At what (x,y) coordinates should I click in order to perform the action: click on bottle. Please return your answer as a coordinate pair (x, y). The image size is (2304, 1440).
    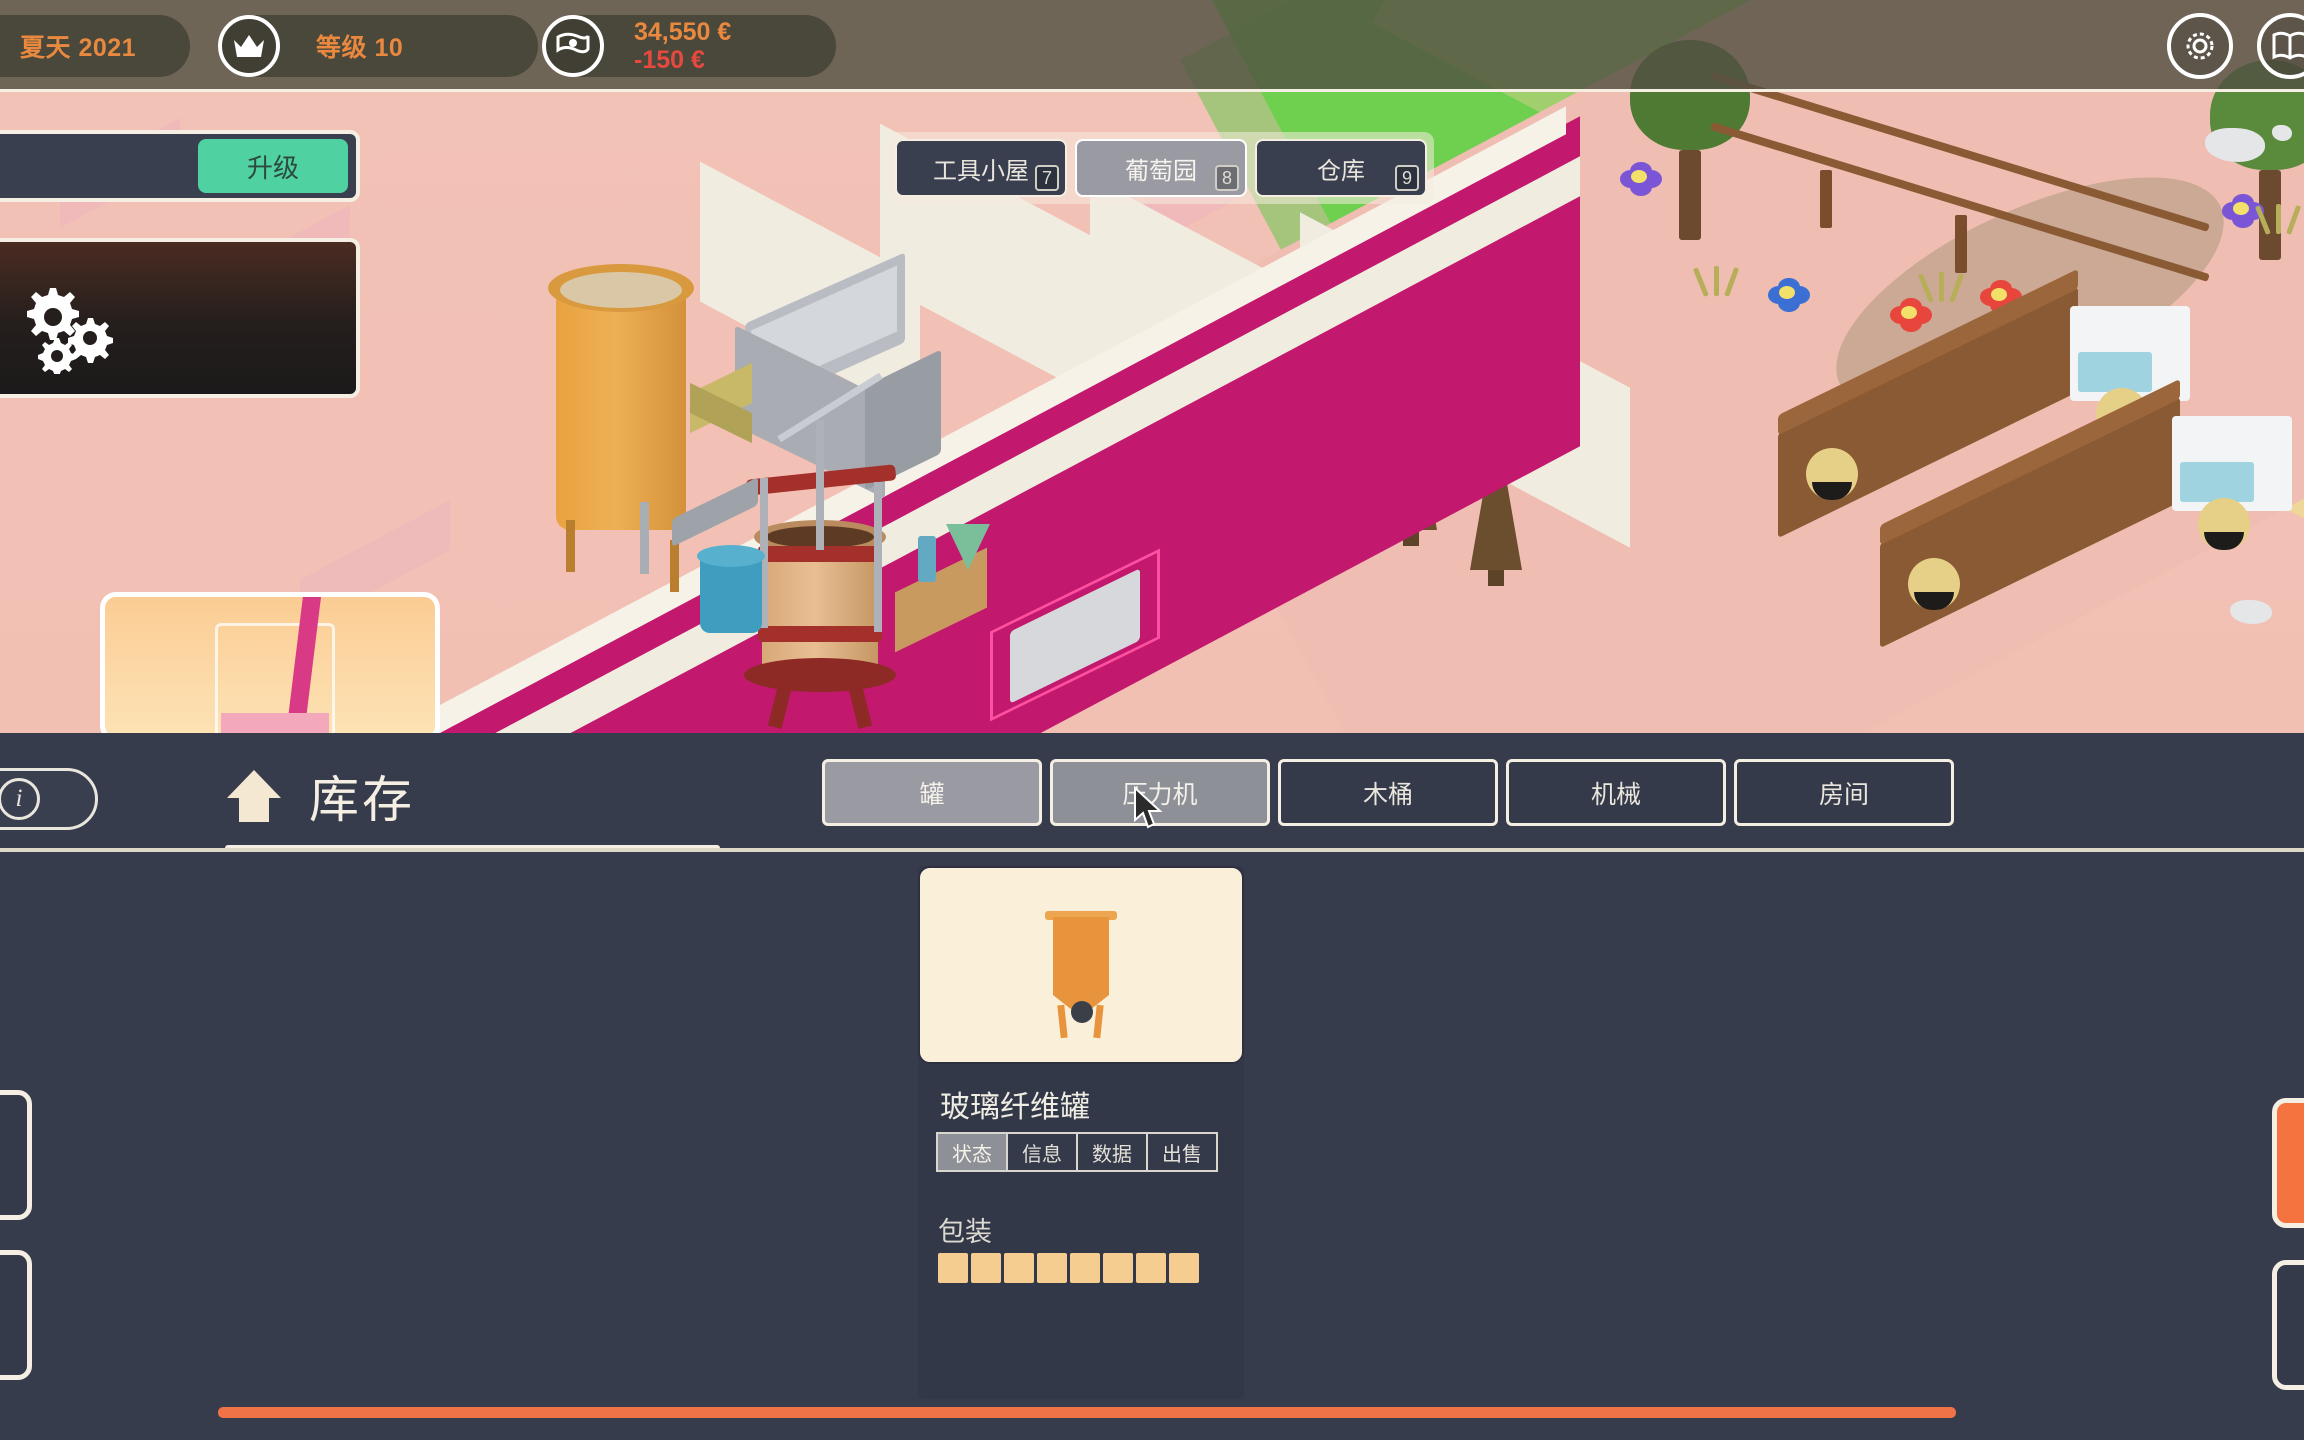
    Looking at the image, I should click on (927, 559).